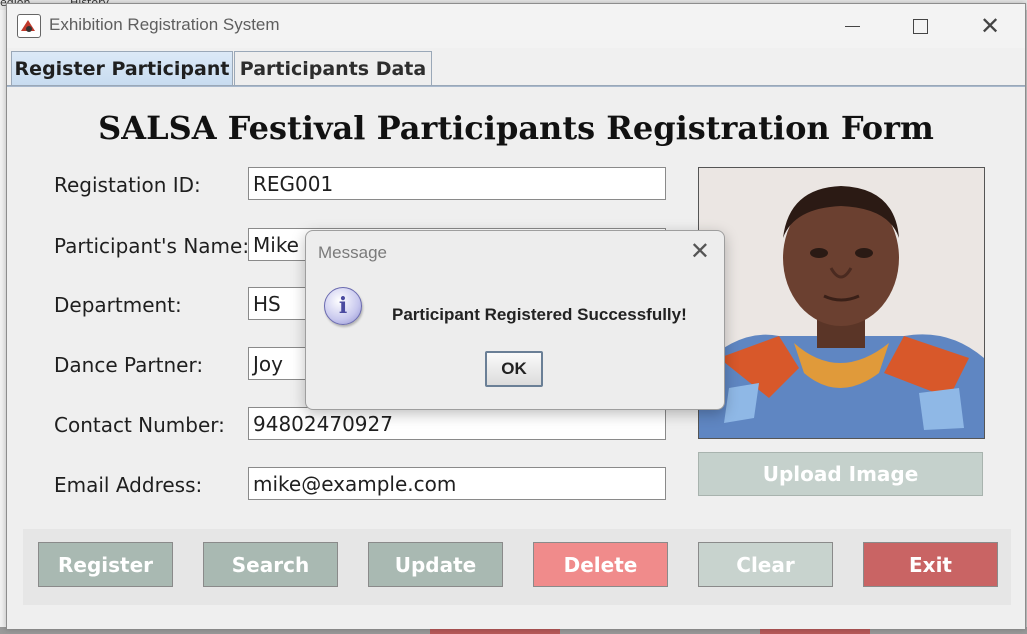  What do you see at coordinates (700, 251) in the screenshot?
I see `dialog-close-icon: ✕` at bounding box center [700, 251].